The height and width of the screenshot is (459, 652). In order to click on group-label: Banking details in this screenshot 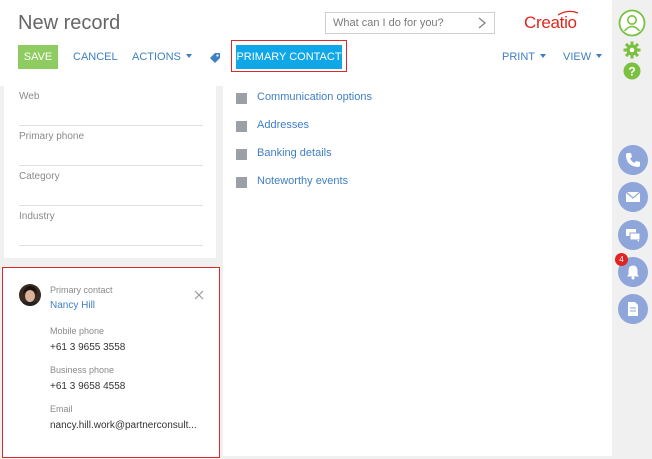, I will do `click(294, 153)`.